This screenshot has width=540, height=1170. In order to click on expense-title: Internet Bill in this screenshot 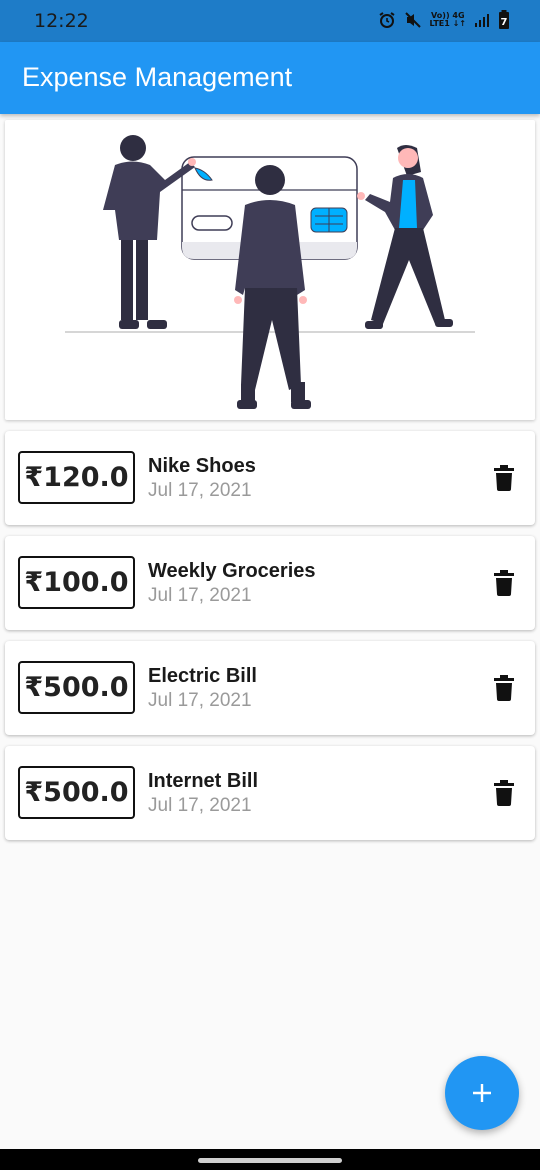, I will do `click(203, 781)`.